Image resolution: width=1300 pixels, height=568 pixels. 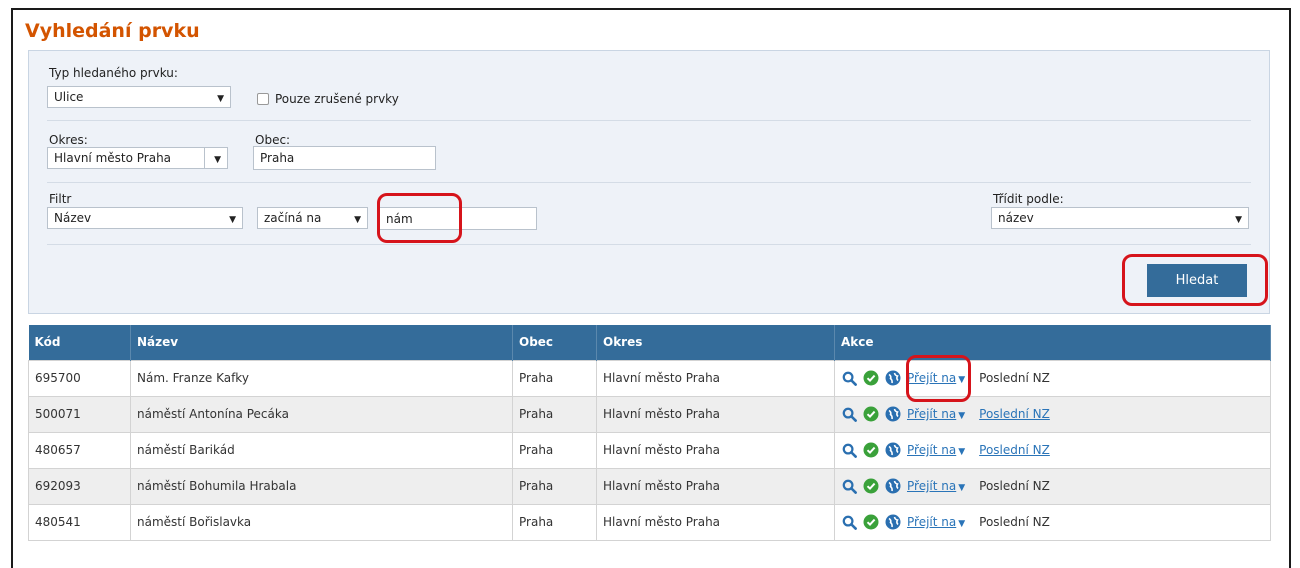 What do you see at coordinates (79, 450) in the screenshot?
I see `code-cell: 480657` at bounding box center [79, 450].